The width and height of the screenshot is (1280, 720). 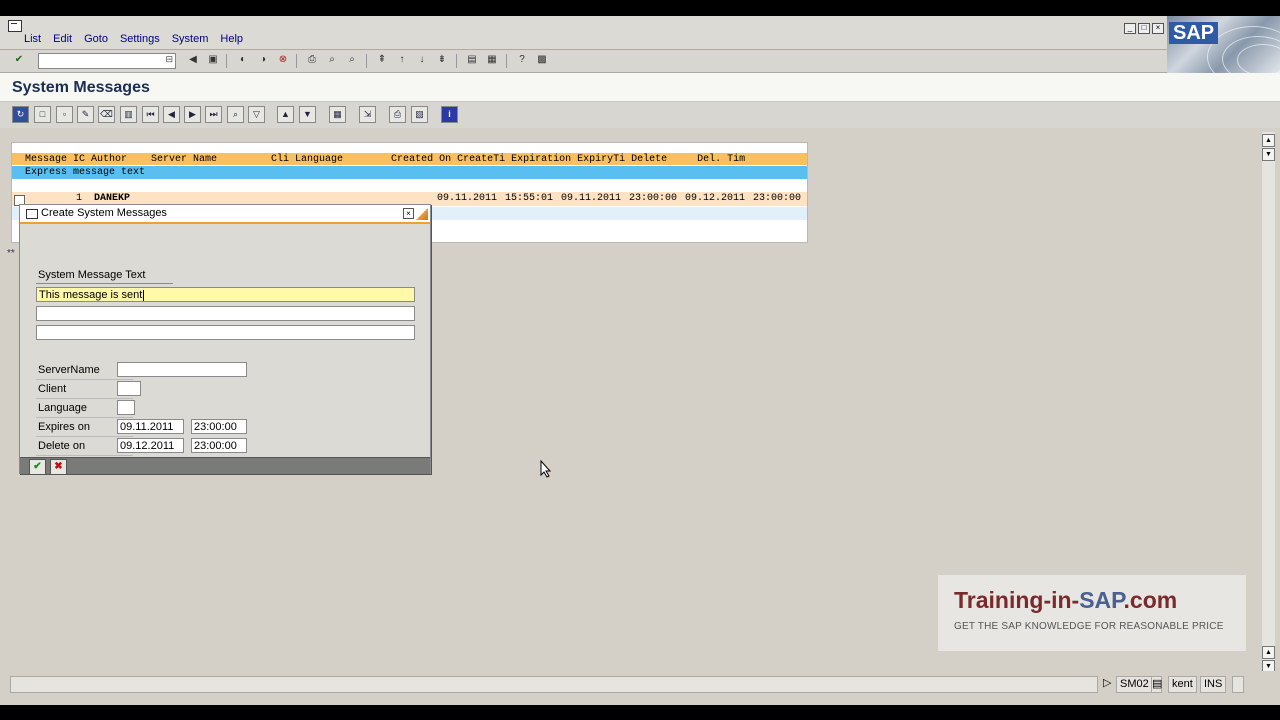 I want to click on next-icon: ▶, so click(x=192, y=114).